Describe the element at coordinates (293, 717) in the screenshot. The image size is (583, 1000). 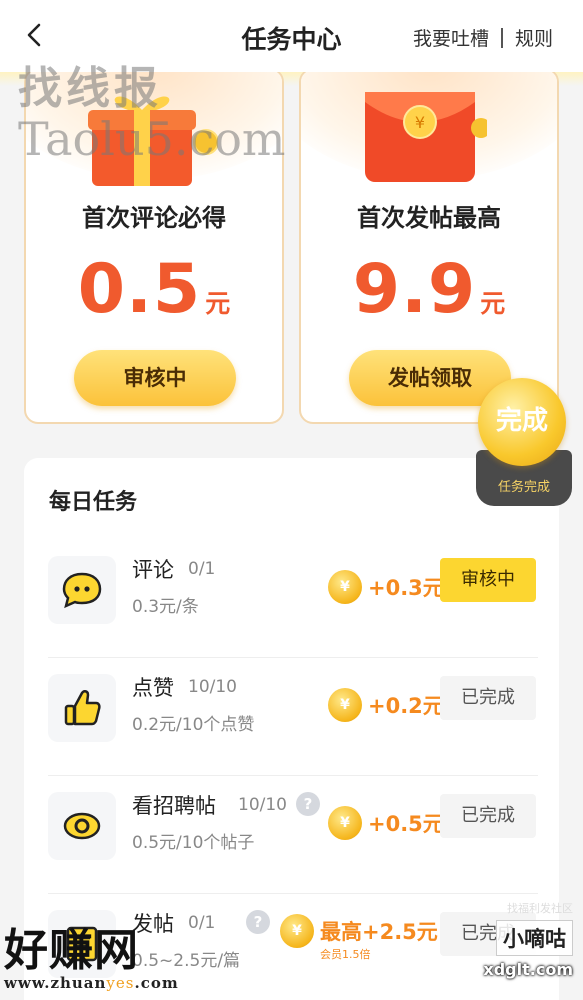
I see `task-row: 点赞 10/10 0.2元/10个点赞 ¥ +0.2元 已完成` at that location.